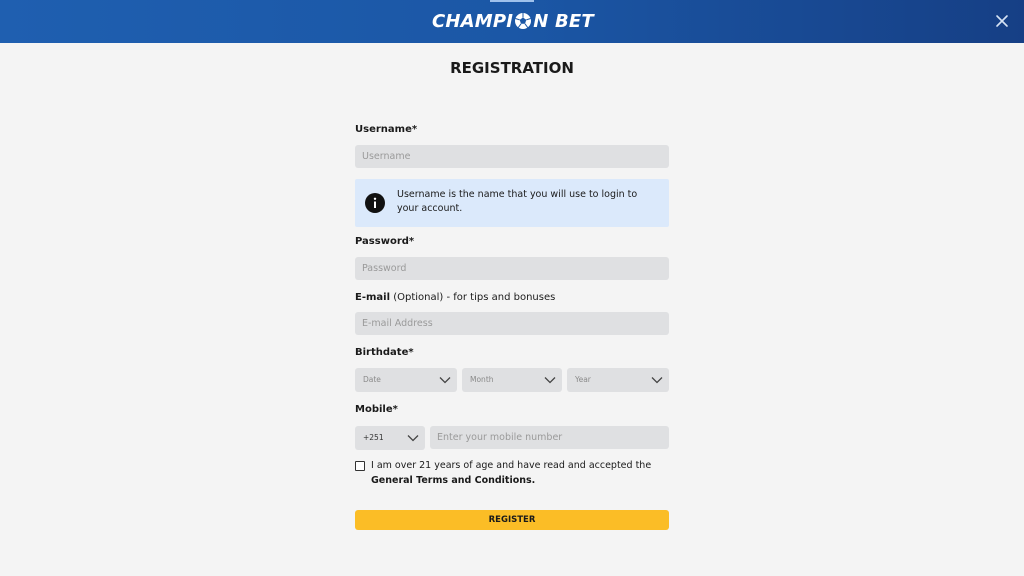  Describe the element at coordinates (482, 379) in the screenshot. I see `month-select-value: Month` at that location.